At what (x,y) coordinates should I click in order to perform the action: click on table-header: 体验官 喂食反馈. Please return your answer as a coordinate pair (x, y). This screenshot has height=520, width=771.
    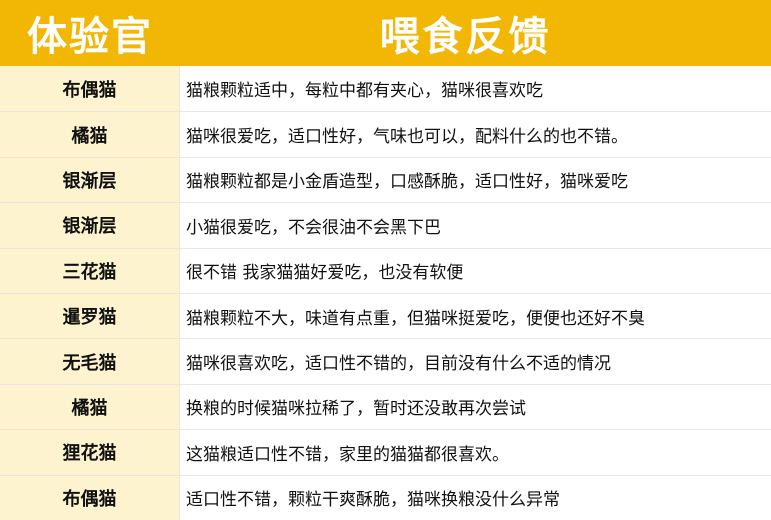
    Looking at the image, I should click on (385, 33).